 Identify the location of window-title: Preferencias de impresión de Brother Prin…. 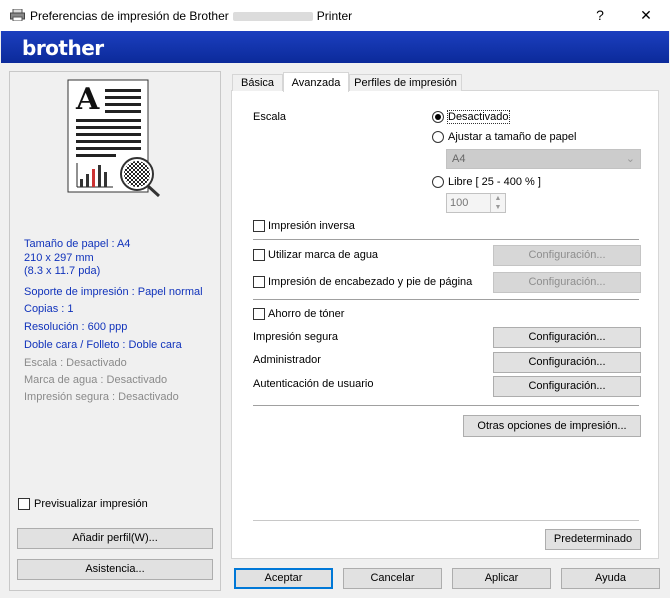
(191, 16).